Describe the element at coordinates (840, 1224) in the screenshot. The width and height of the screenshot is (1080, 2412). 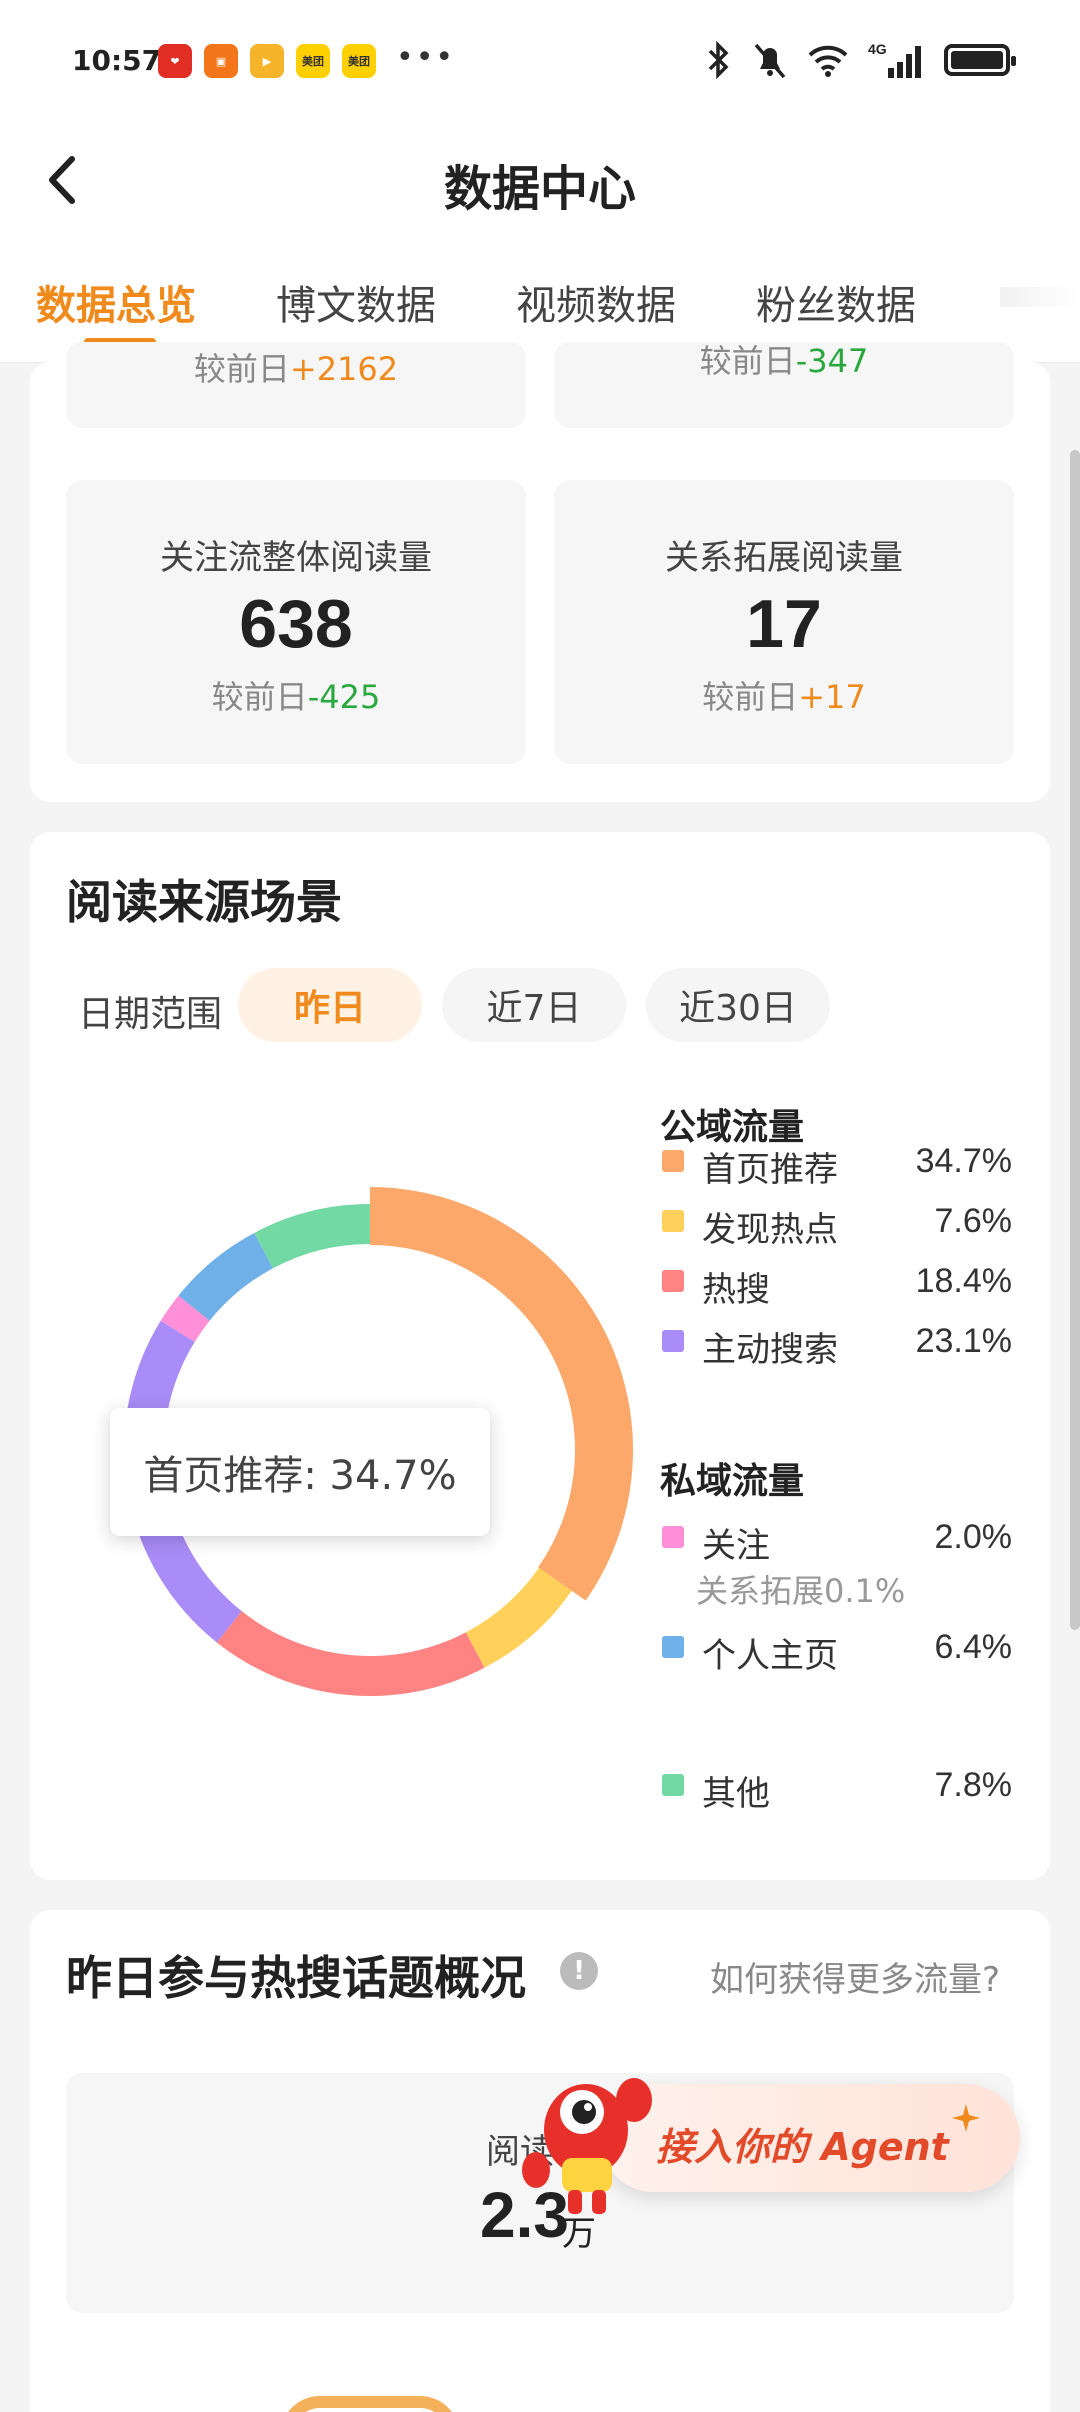
I see `legend-item: 发现热点 7.6%` at that location.